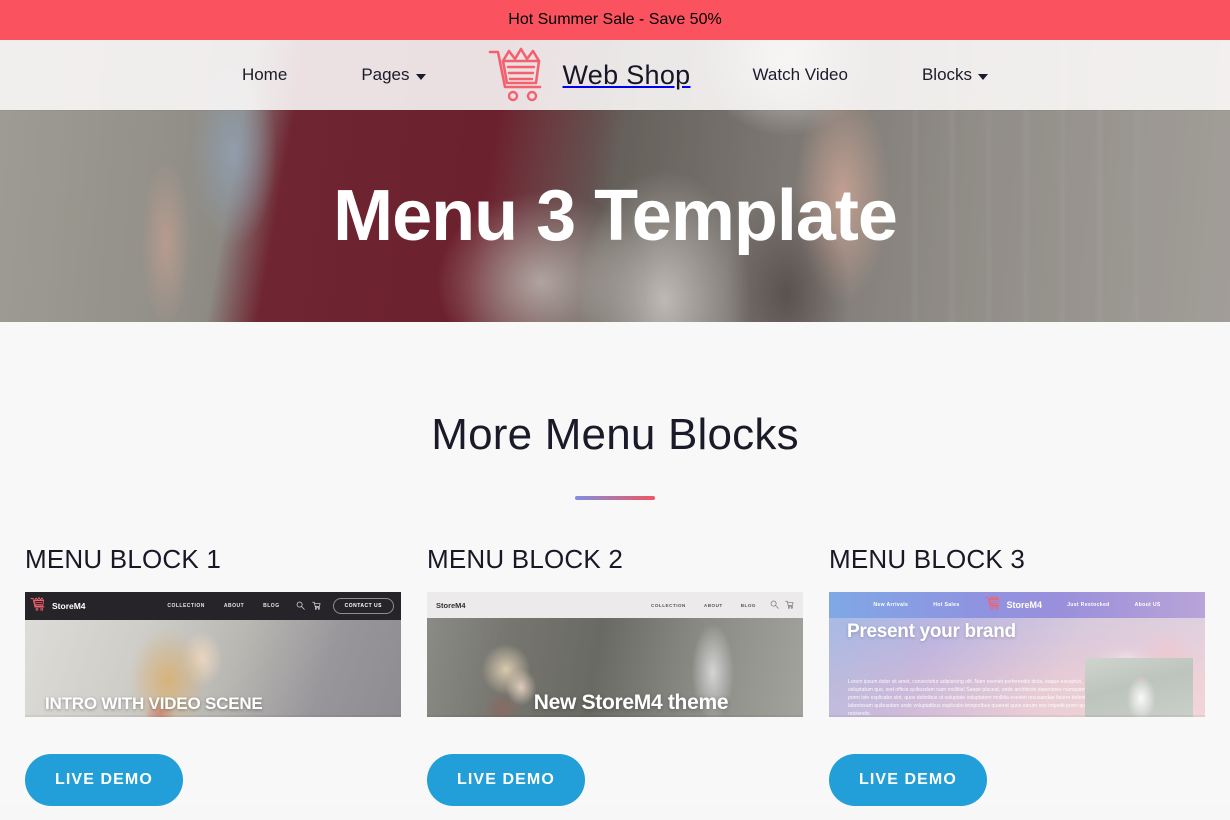 This screenshot has height=820, width=1230. Describe the element at coordinates (234, 606) in the screenshot. I see `preview-1-nav-about: ABOUT` at that location.